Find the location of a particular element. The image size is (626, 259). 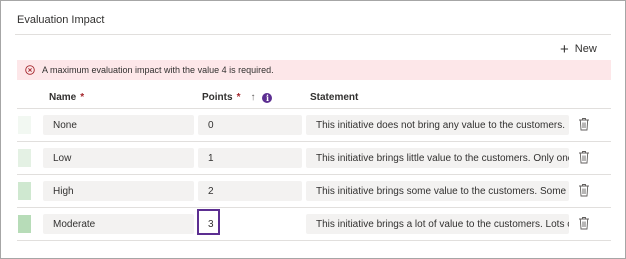

column-header-statement: Statement is located at coordinates (334, 97).